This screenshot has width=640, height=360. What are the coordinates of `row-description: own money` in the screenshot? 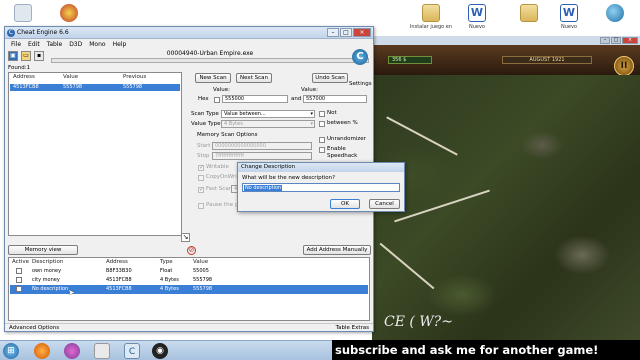 It's located at (47, 271).